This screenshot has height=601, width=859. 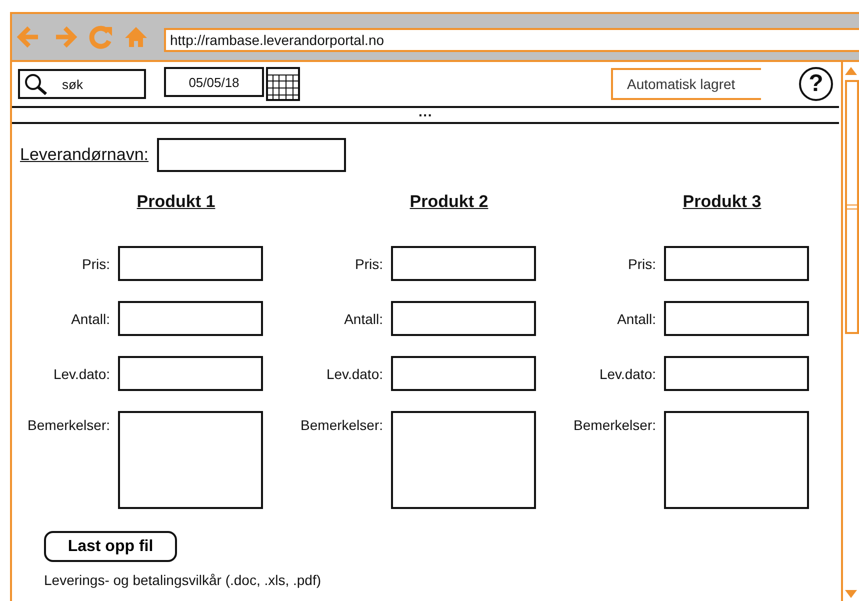 I want to click on product-title: Produkt 1, so click(x=176, y=201).